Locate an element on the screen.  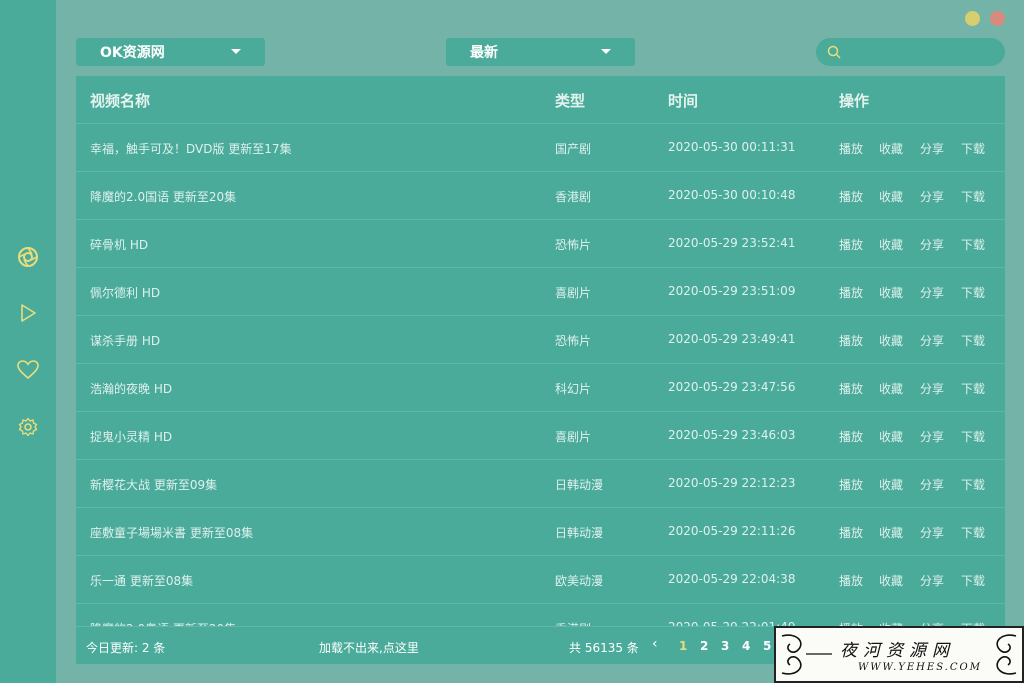
table-row: 捉鬼小灵精 HD 喜剧片 2020-05-29 23:46:03 播放 收藏 分享 下载 is located at coordinates (540, 436).